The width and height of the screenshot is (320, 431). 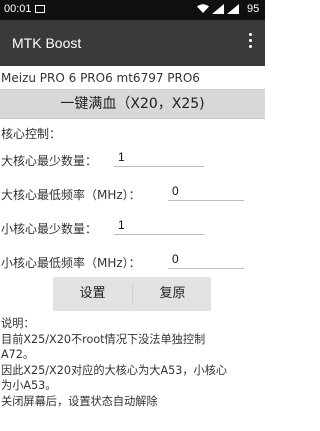 I want to click on battery-level: 95, so click(x=253, y=9).